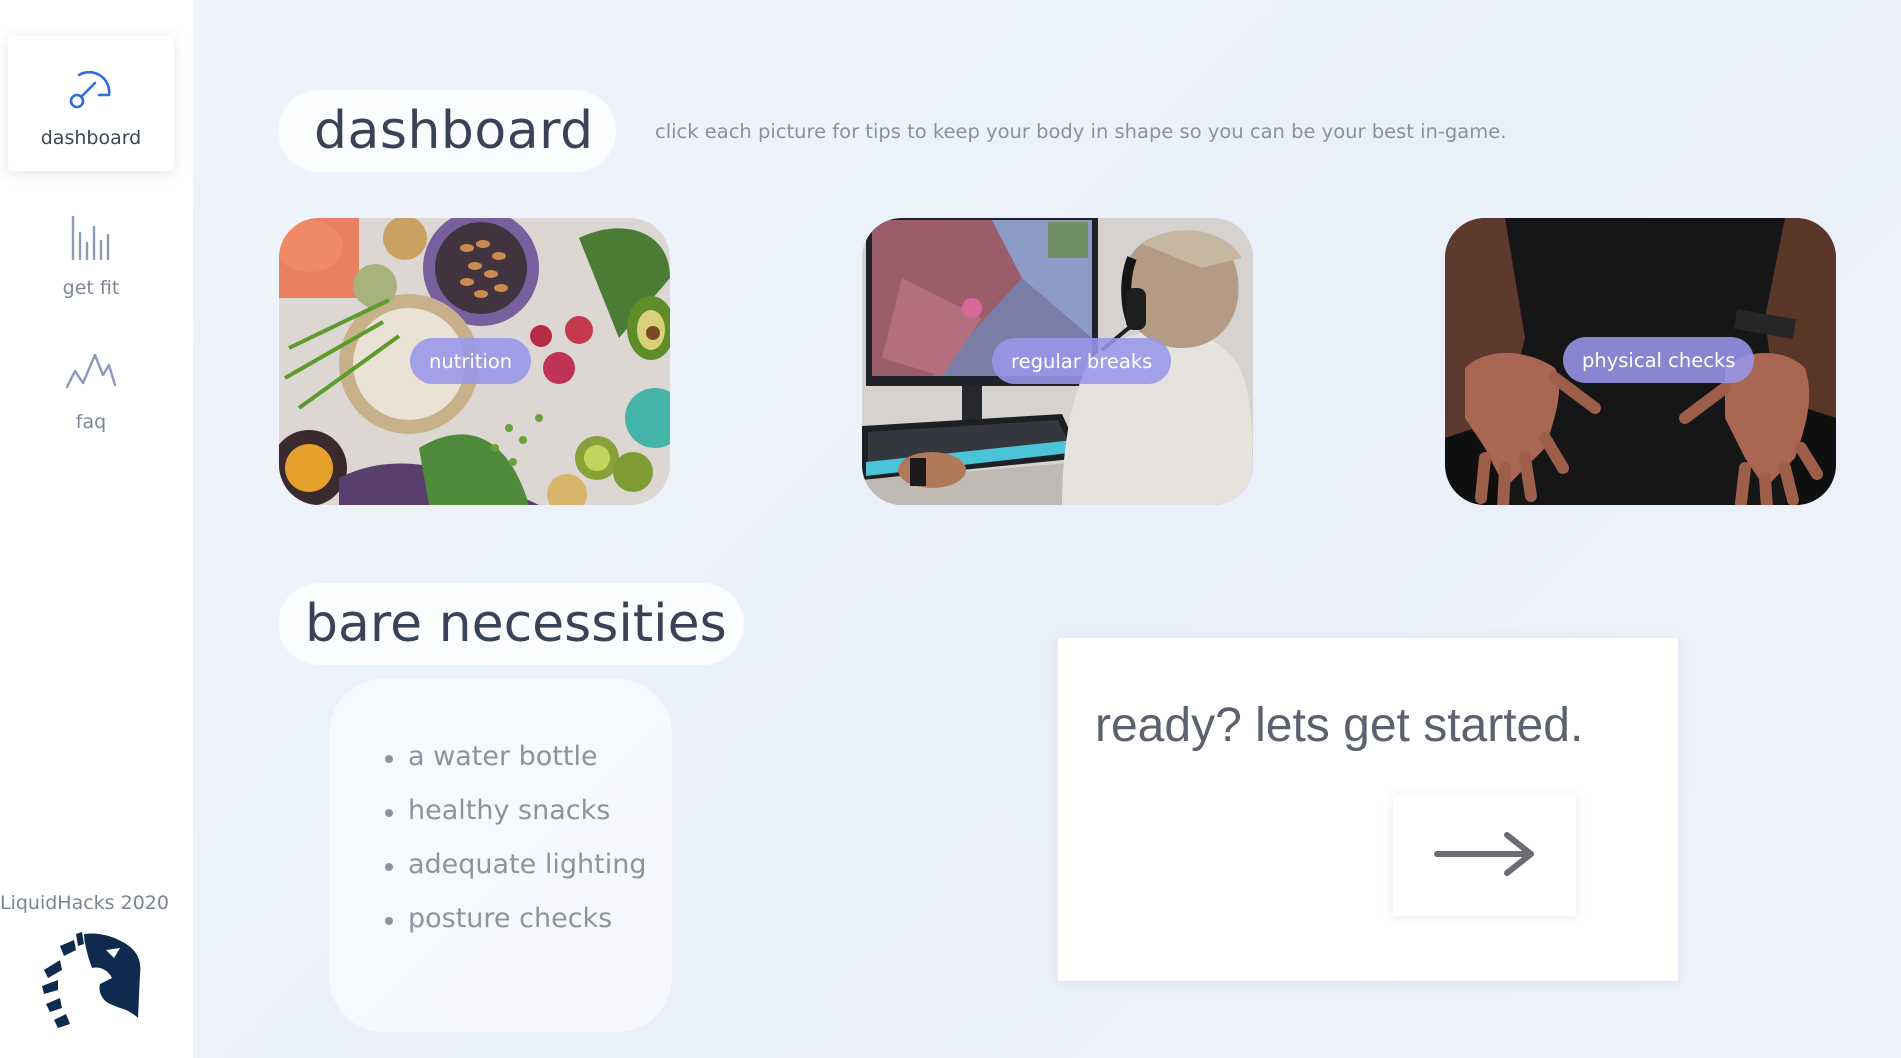 The width and height of the screenshot is (1901, 1058). What do you see at coordinates (471, 361) in the screenshot?
I see `card-label: nutrition` at bounding box center [471, 361].